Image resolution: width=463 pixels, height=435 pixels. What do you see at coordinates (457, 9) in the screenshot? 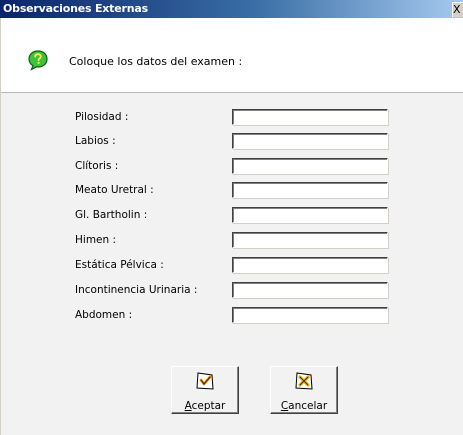
I see `close-button: X` at bounding box center [457, 9].